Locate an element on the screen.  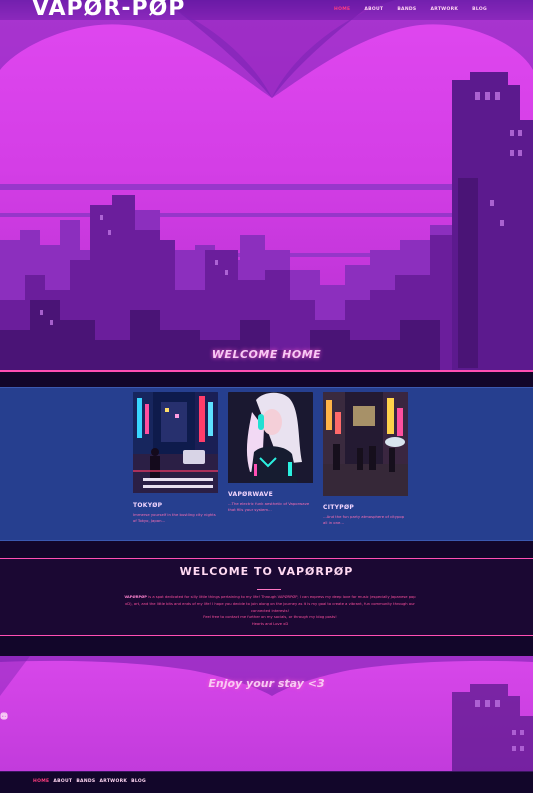
nav-about: ABOUT is located at coordinates (373, 9).